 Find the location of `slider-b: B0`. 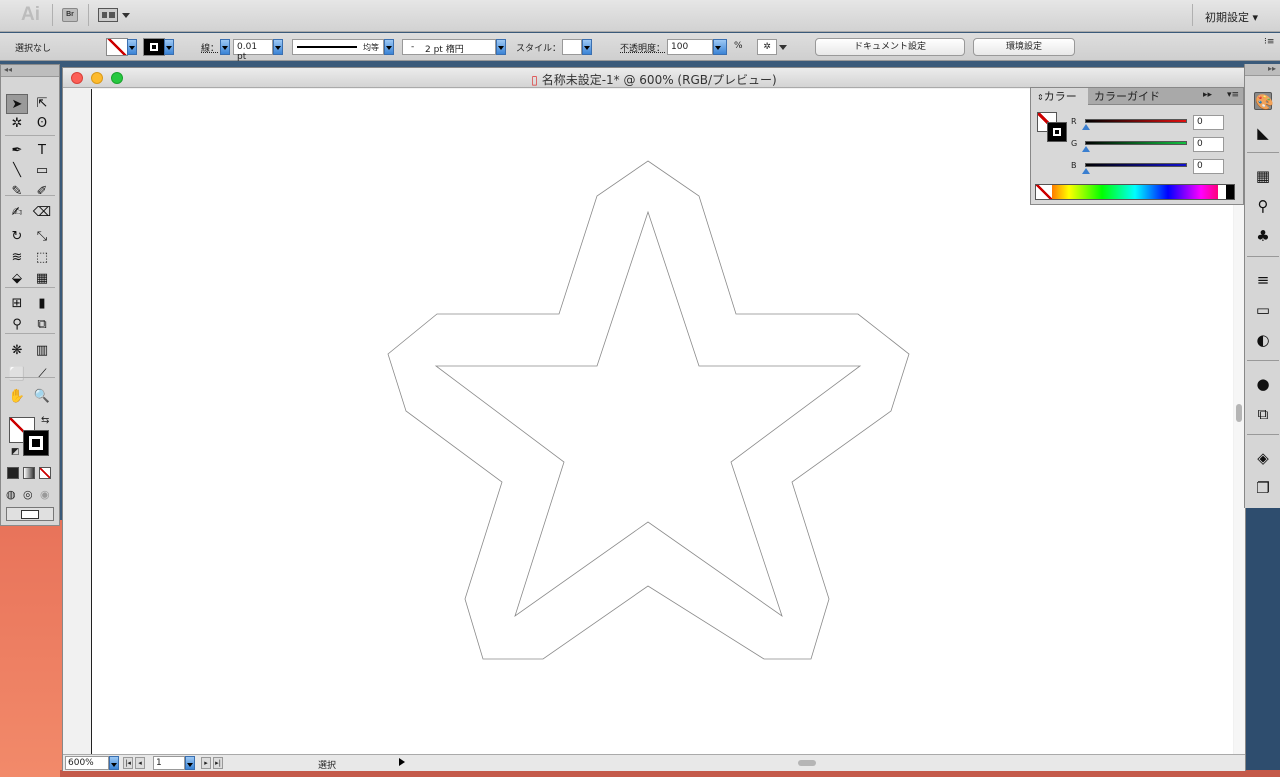

slider-b: B0 is located at coordinates (1156, 166).